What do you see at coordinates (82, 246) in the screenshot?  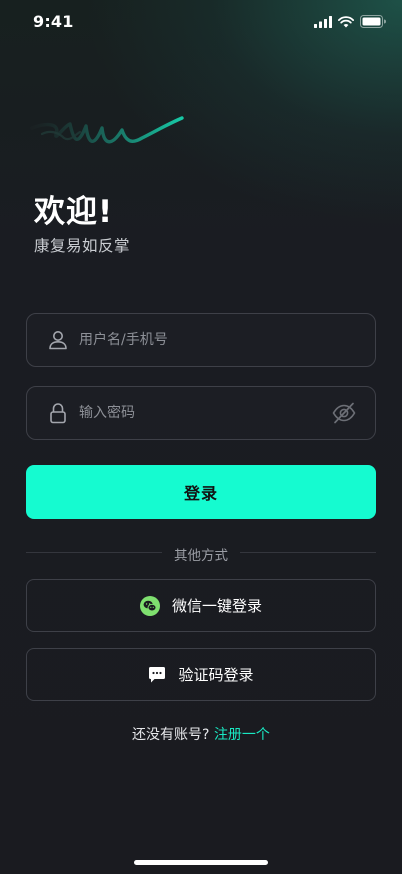 I see `page-subtitle: 康复易如反掌` at bounding box center [82, 246].